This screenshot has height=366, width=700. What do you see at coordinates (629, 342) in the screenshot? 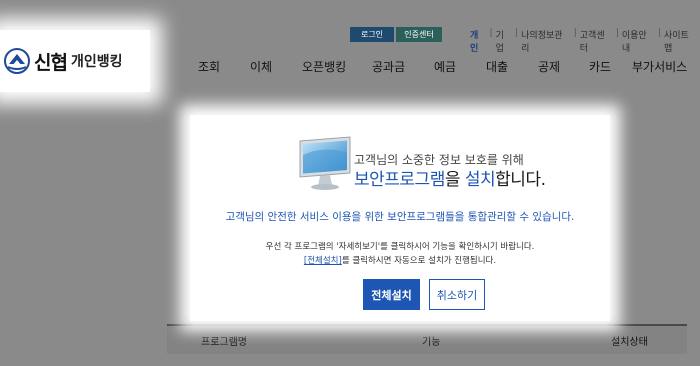
I see `th-install-status: 설치상태` at bounding box center [629, 342].